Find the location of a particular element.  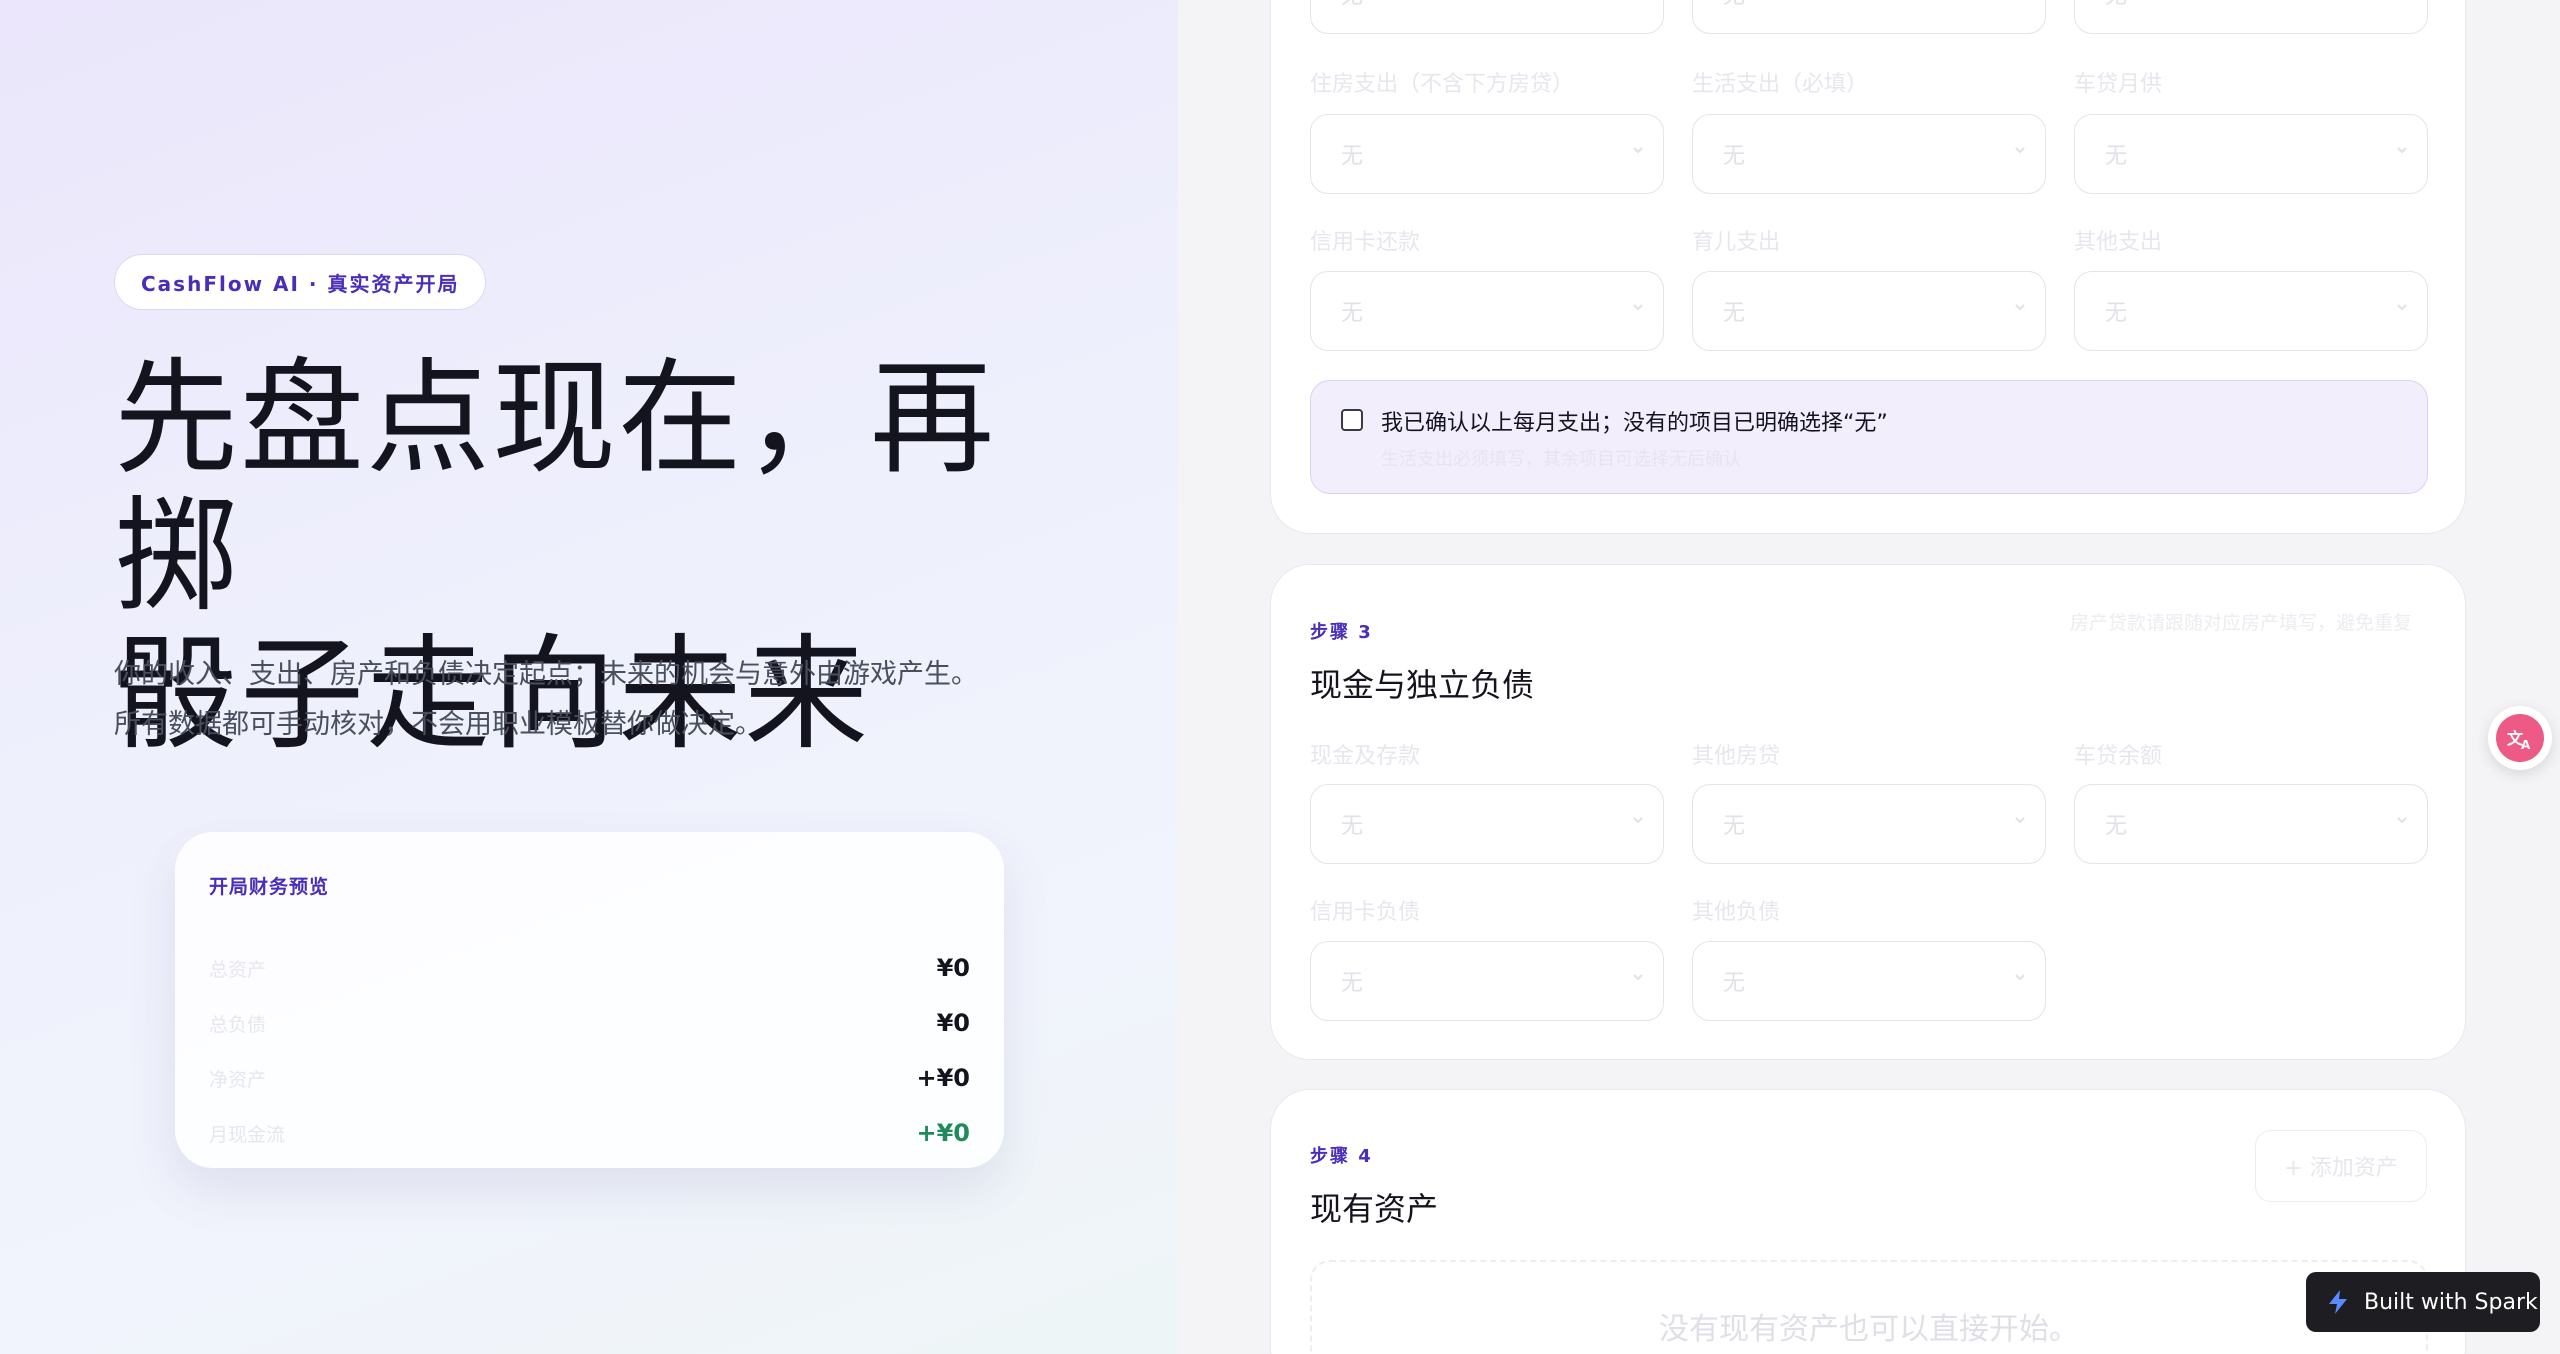

preview-row-total-liabilities: 总负债 ¥0 is located at coordinates (589, 1023).